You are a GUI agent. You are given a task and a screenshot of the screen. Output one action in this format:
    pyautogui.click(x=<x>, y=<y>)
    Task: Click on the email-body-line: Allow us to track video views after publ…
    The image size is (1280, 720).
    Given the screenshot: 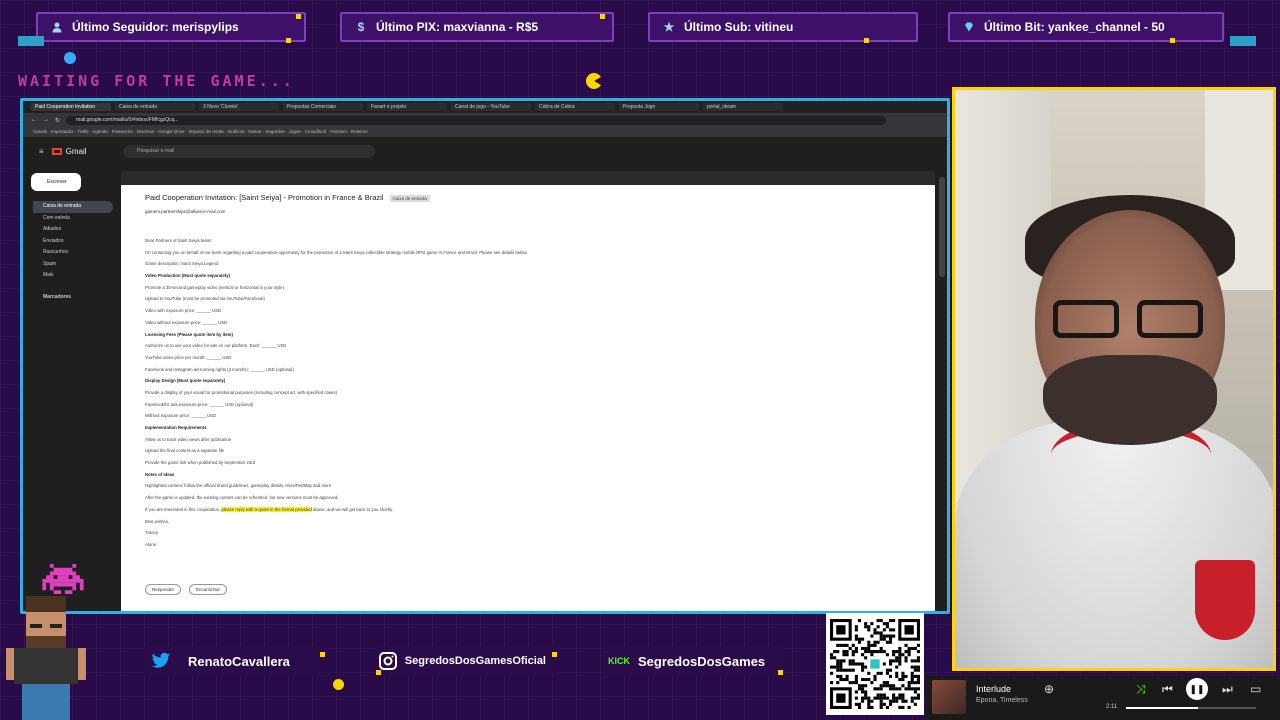 What is the action you would take?
    pyautogui.click(x=188, y=439)
    